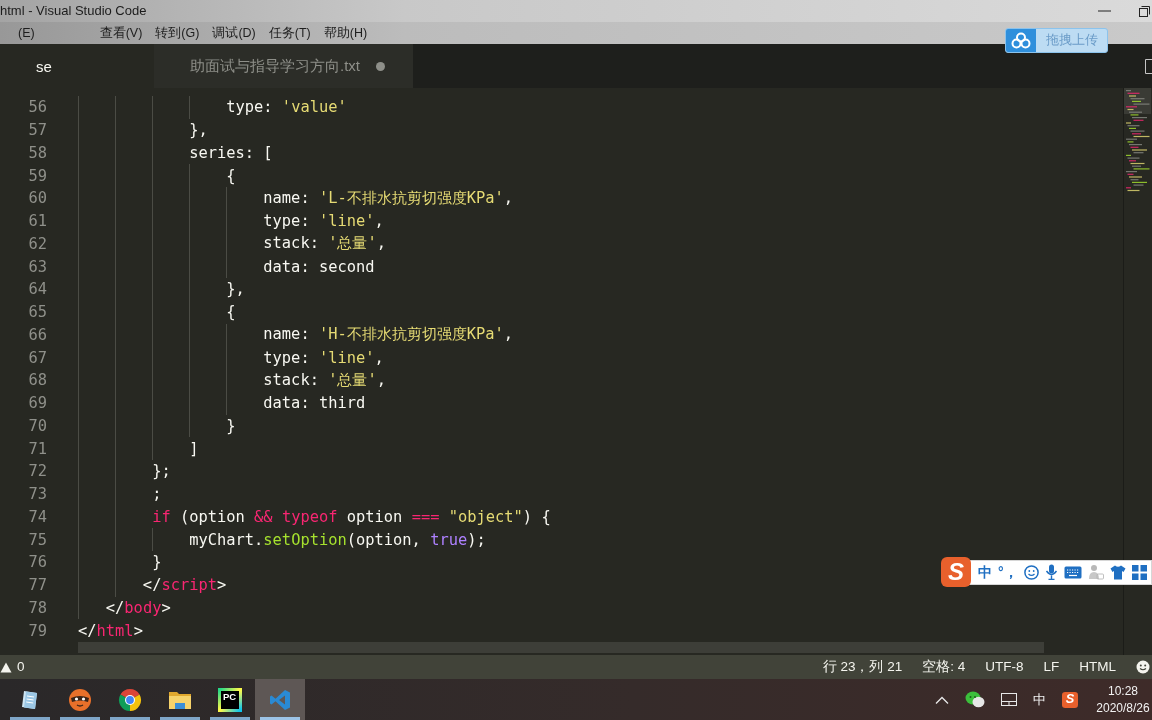  Describe the element at coordinates (1123, 708) in the screenshot. I see `clock-date: 2020/8/26` at that location.